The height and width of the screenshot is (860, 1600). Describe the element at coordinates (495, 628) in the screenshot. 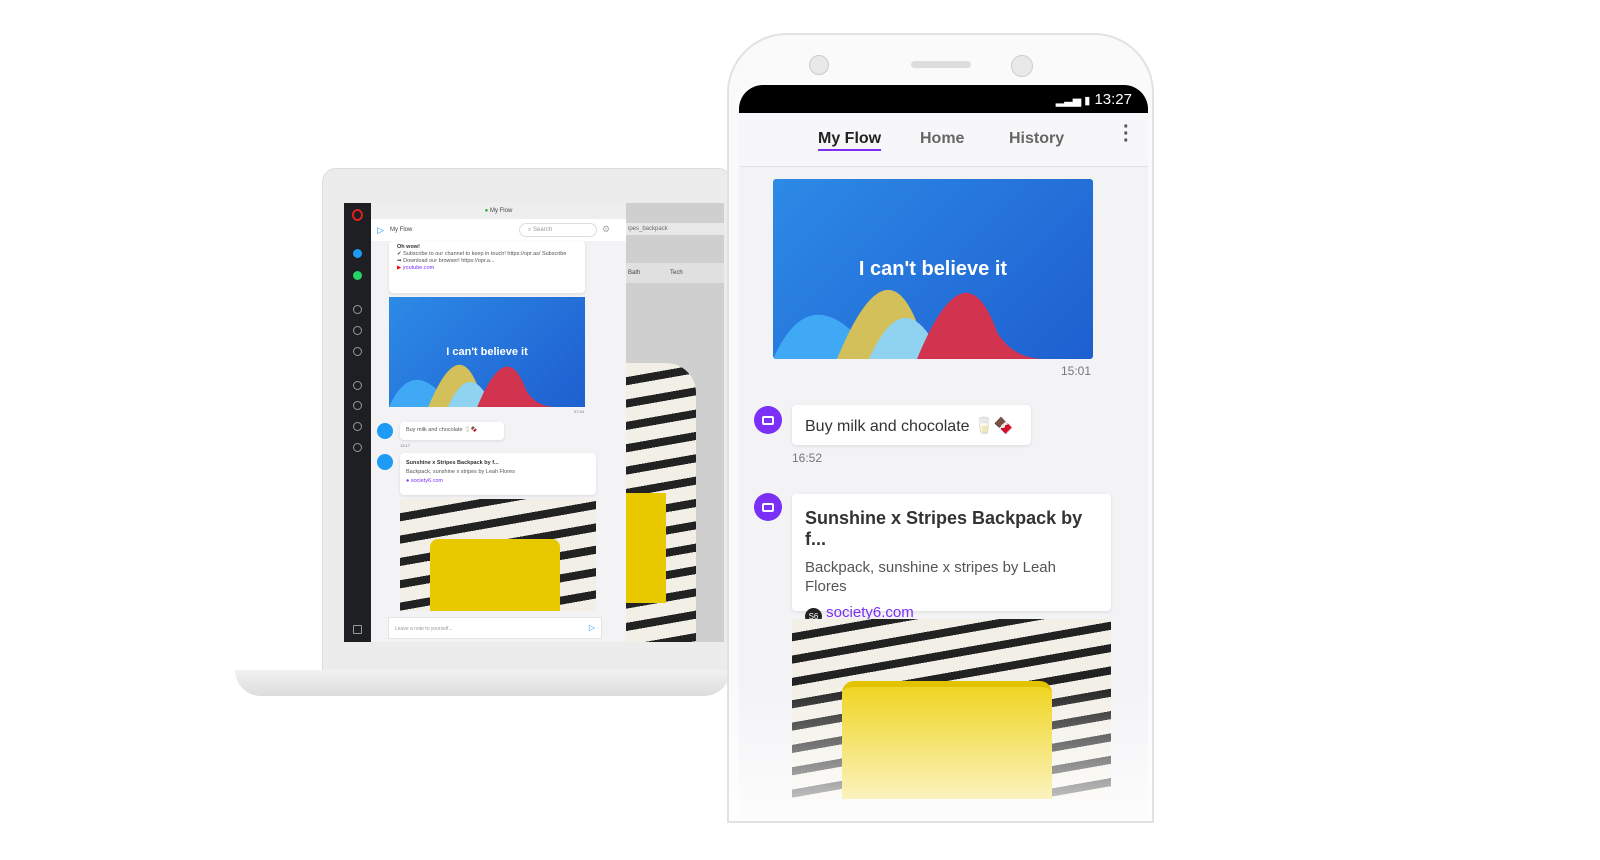

I see `note-input: Leave a note to yourself... ▷` at that location.